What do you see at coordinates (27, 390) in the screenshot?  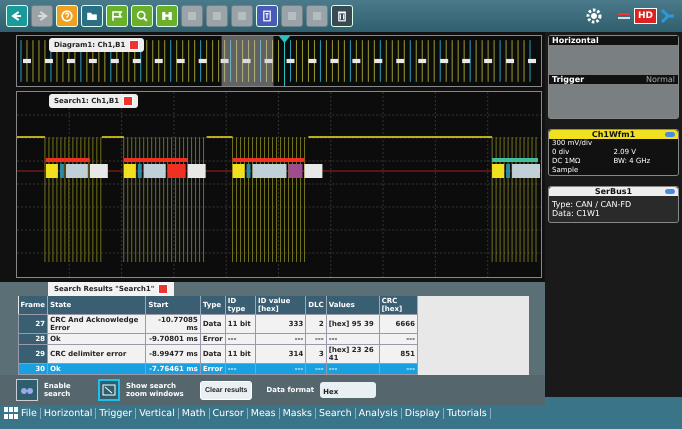 I see `enable-search-button` at bounding box center [27, 390].